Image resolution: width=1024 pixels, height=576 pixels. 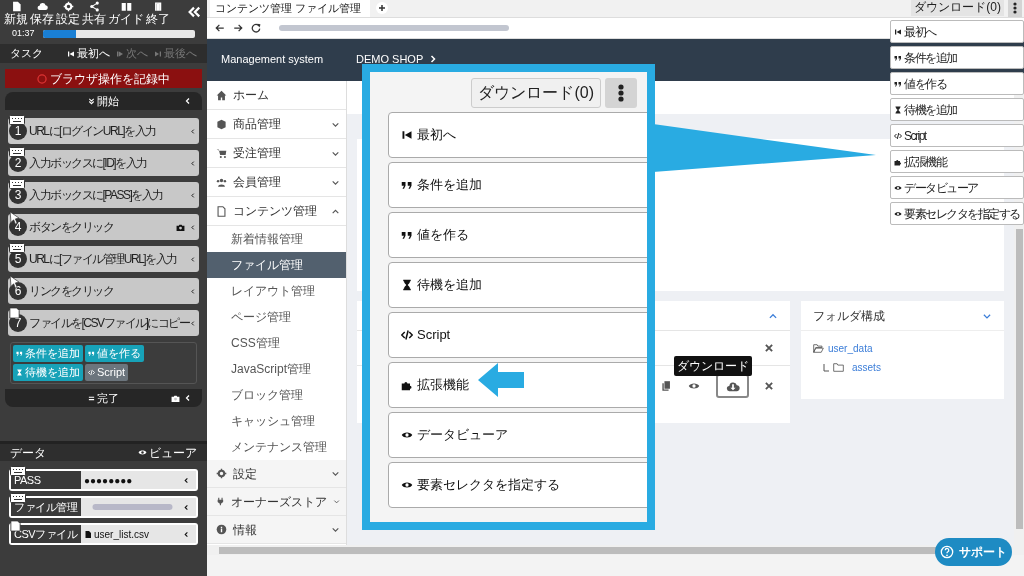 I want to click on toolbar-button: 新規, so click(x=16, y=13).